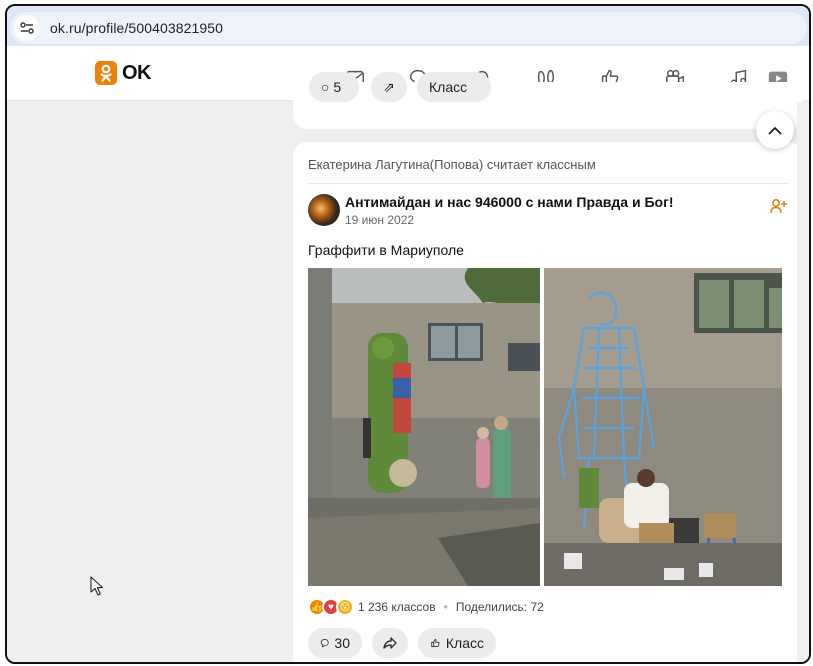 This screenshot has width=813, height=666. What do you see at coordinates (136, 28) in the screenshot?
I see `url-text: ok.ru/profile/500403821950` at bounding box center [136, 28].